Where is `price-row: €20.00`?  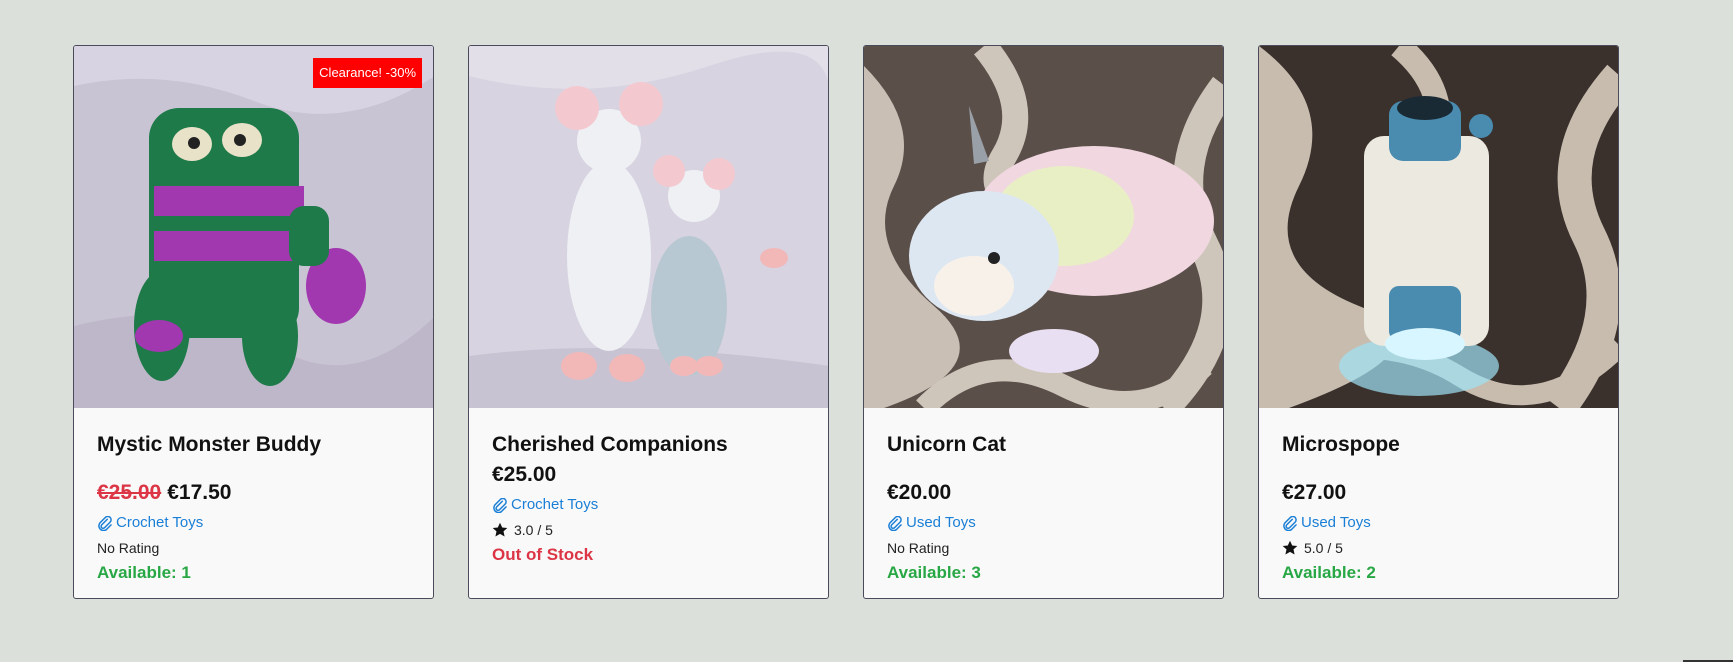 price-row: €20.00 is located at coordinates (1043, 493).